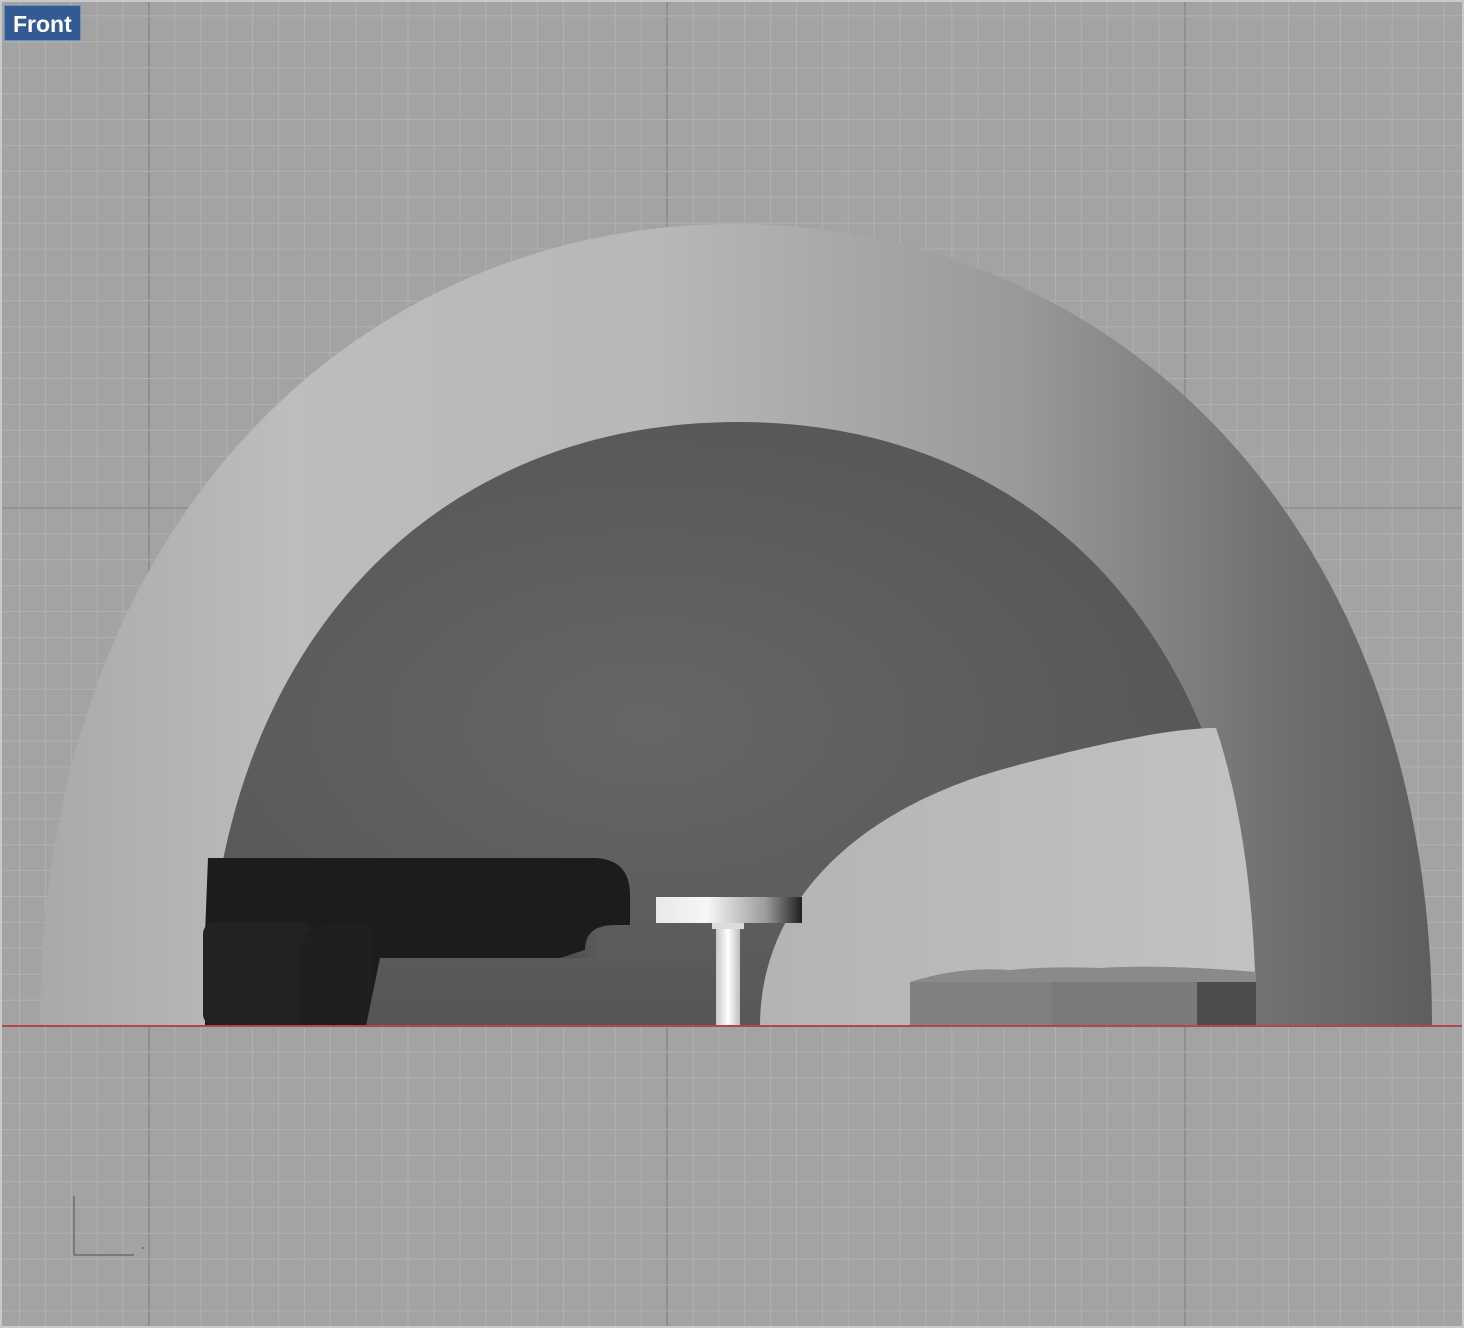 The width and height of the screenshot is (1464, 1328). Describe the element at coordinates (560, 944) in the screenshot. I see `sofa-shadow` at that location.